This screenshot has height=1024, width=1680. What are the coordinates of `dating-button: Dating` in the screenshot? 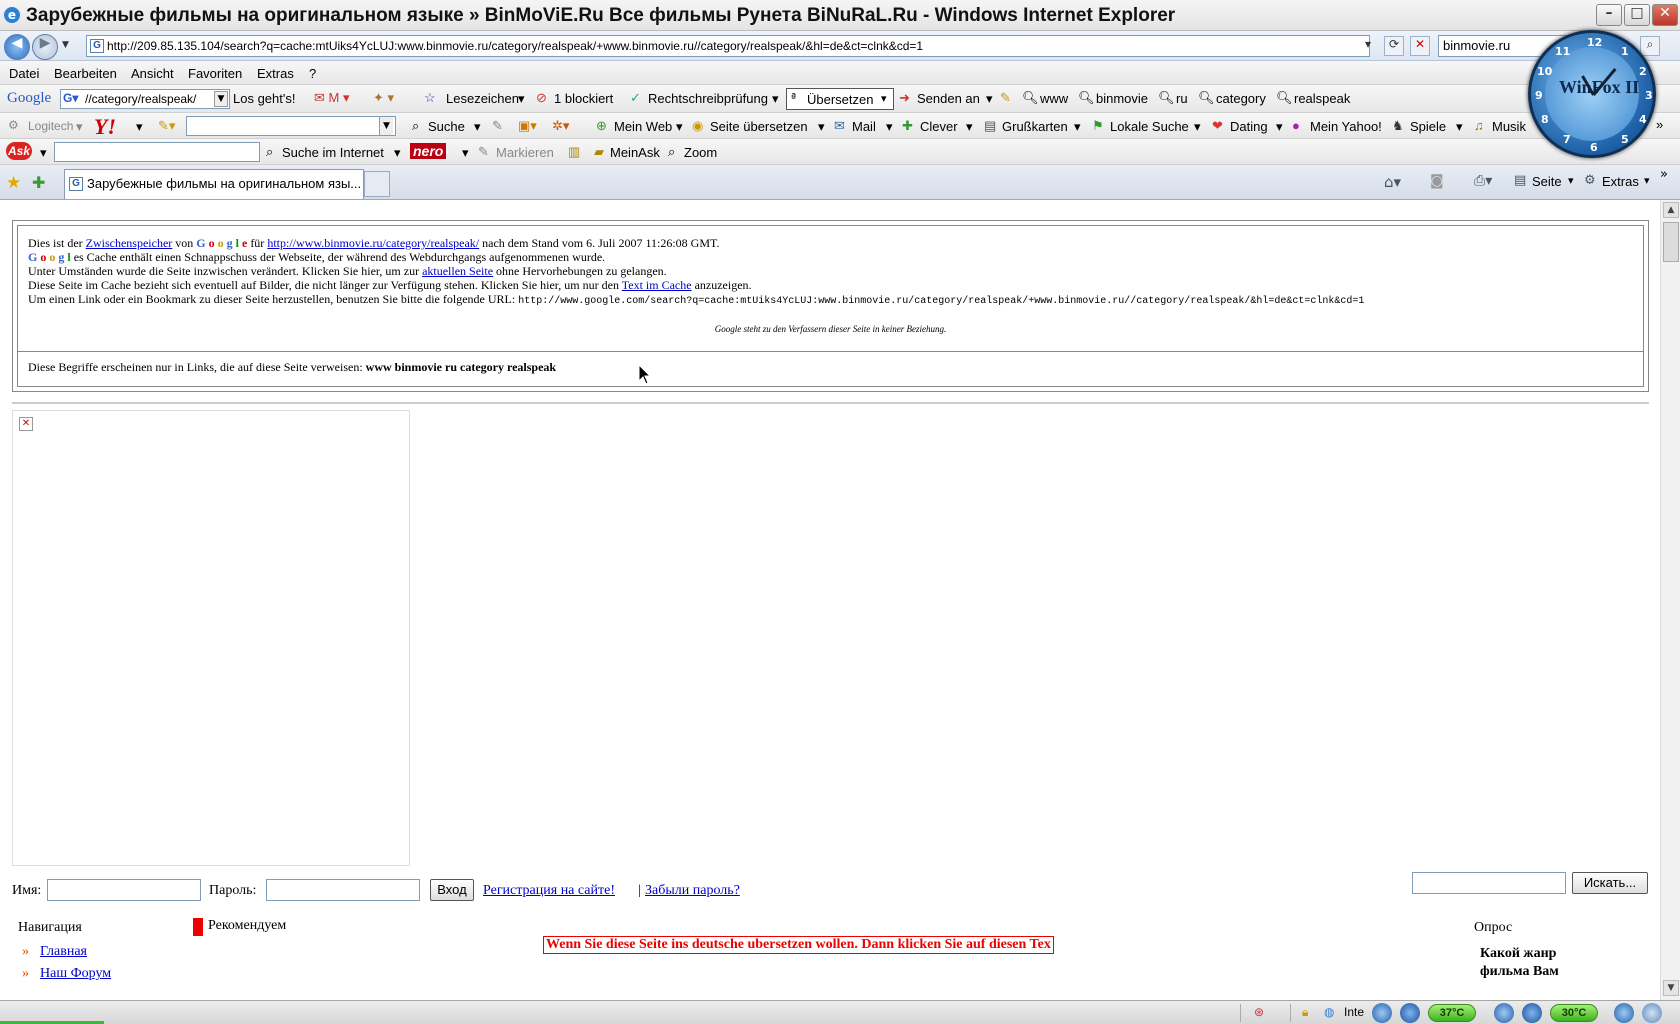 It's located at (1249, 126).